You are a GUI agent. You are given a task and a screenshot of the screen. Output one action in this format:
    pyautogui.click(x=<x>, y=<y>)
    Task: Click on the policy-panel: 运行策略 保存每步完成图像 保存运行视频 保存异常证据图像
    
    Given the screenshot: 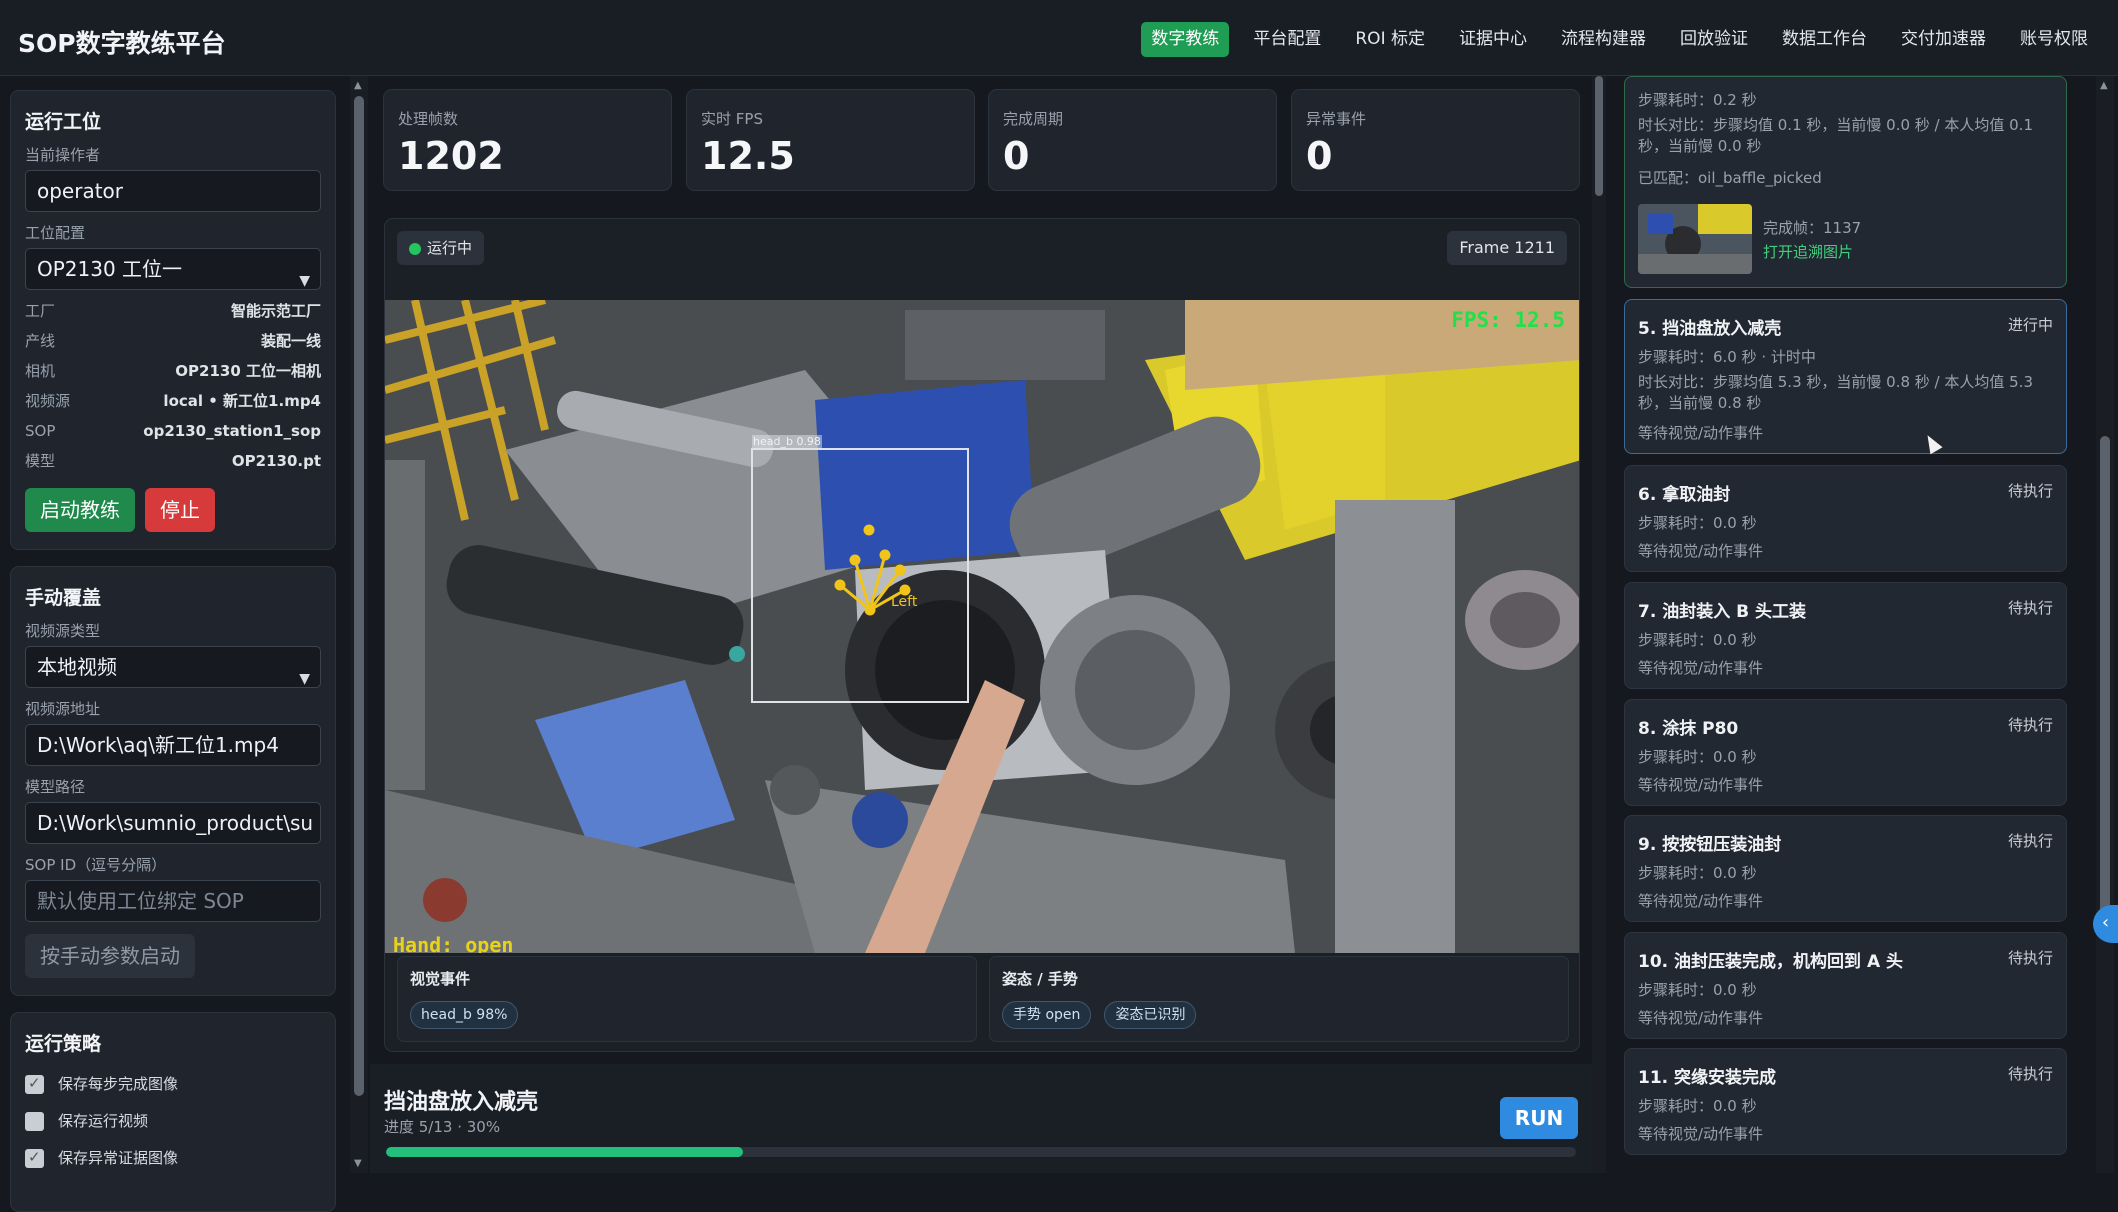 What is the action you would take?
    pyautogui.click(x=173, y=1112)
    